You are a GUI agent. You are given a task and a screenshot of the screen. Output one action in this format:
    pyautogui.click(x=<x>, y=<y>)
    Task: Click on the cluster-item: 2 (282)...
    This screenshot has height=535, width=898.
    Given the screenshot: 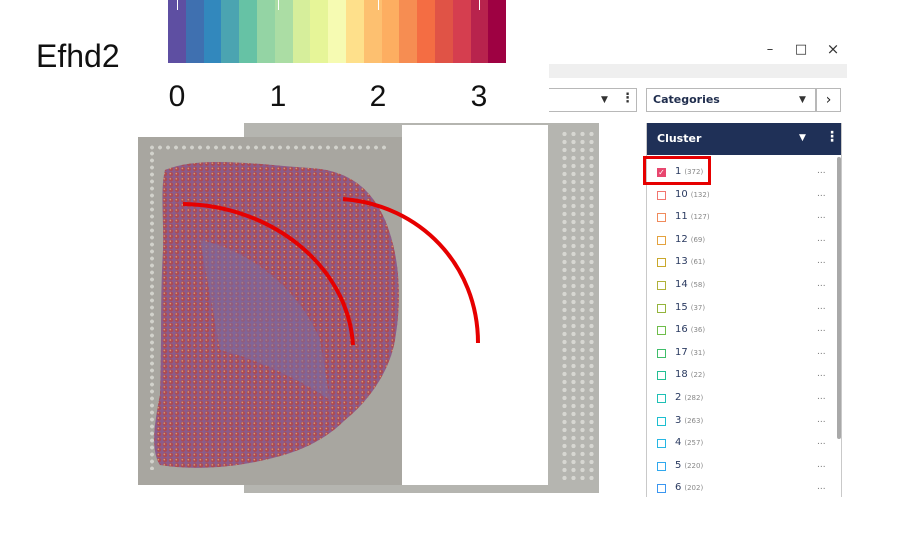 What is the action you would take?
    pyautogui.click(x=741, y=399)
    